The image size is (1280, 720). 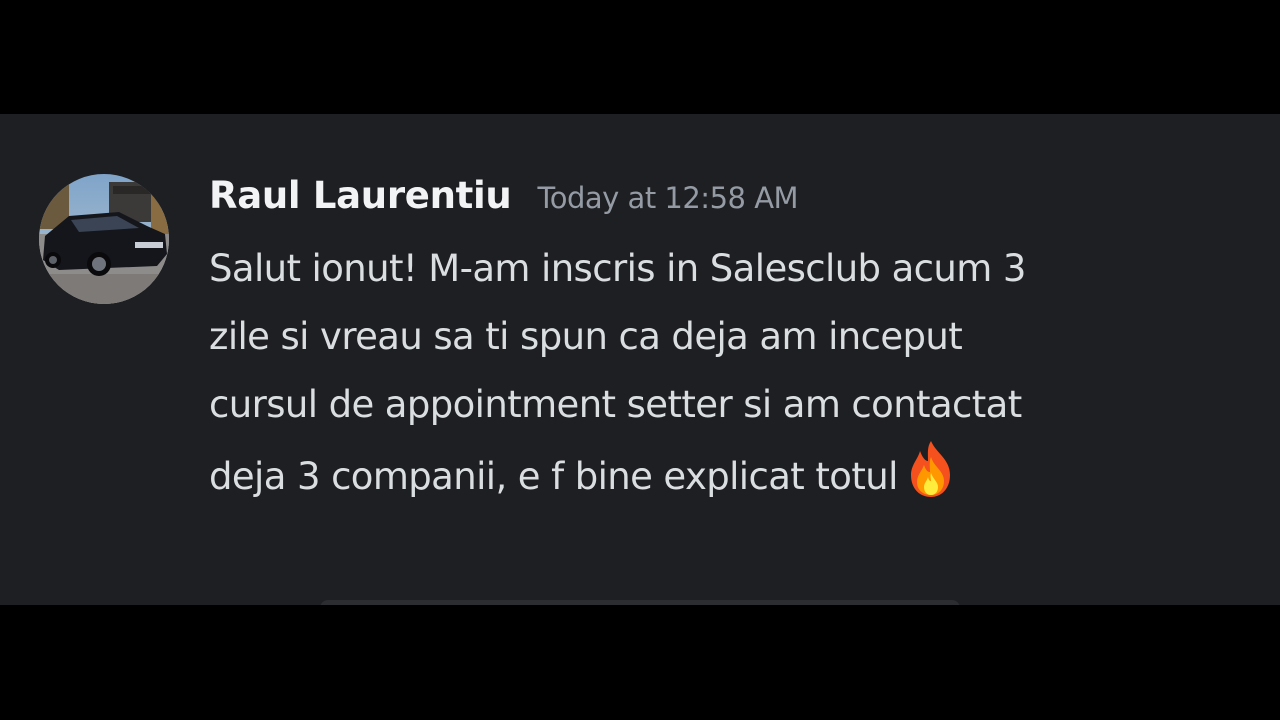 What do you see at coordinates (931, 480) in the screenshot?
I see `fire-icon` at bounding box center [931, 480].